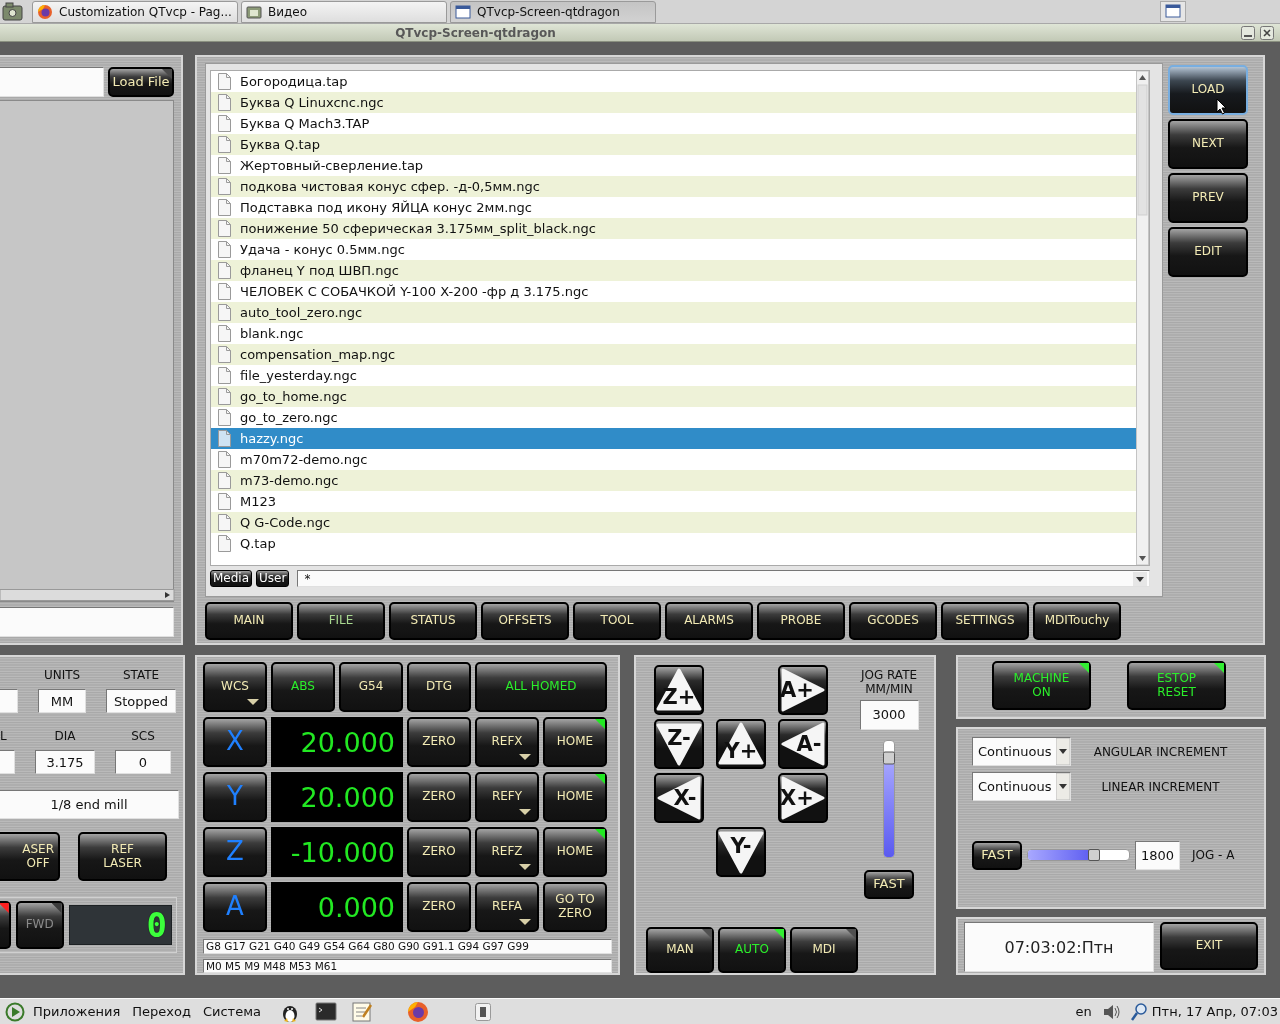 Image resolution: width=1280 pixels, height=1024 pixels. What do you see at coordinates (87, 622) in the screenshot?
I see `path-field` at bounding box center [87, 622].